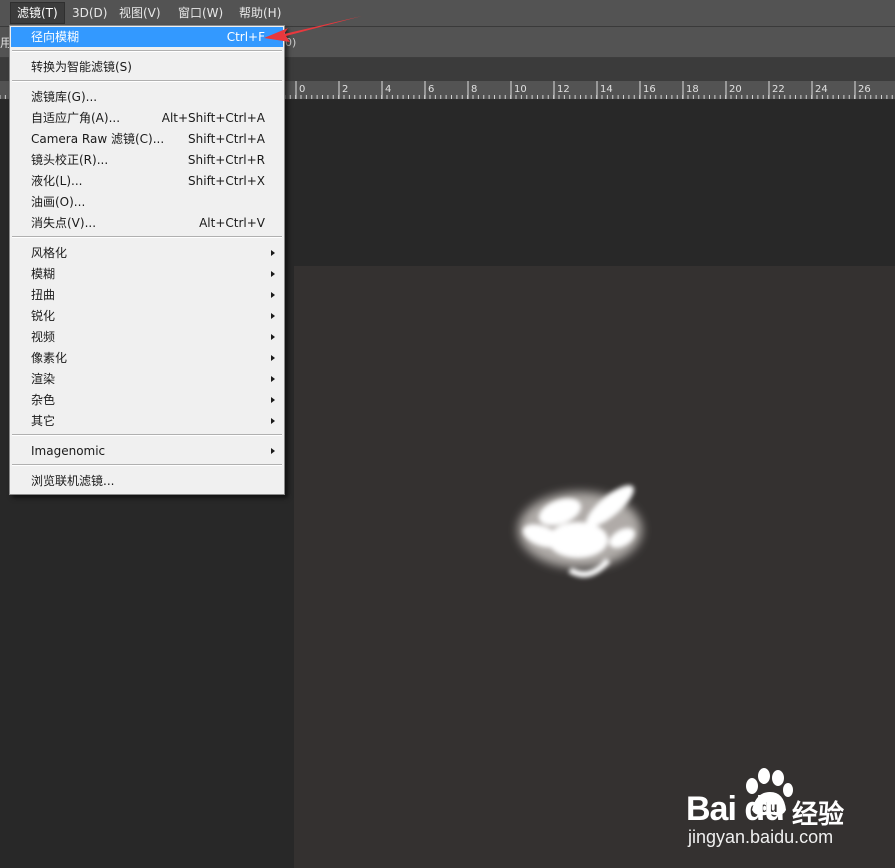 The image size is (895, 868). I want to click on ruler-label: 22, so click(778, 89).